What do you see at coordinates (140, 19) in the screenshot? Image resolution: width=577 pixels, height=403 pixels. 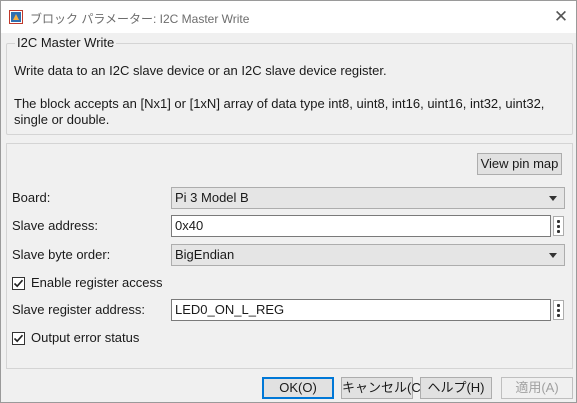 I see `window-title: ブロック パラメーター: I2C Master Write` at bounding box center [140, 19].